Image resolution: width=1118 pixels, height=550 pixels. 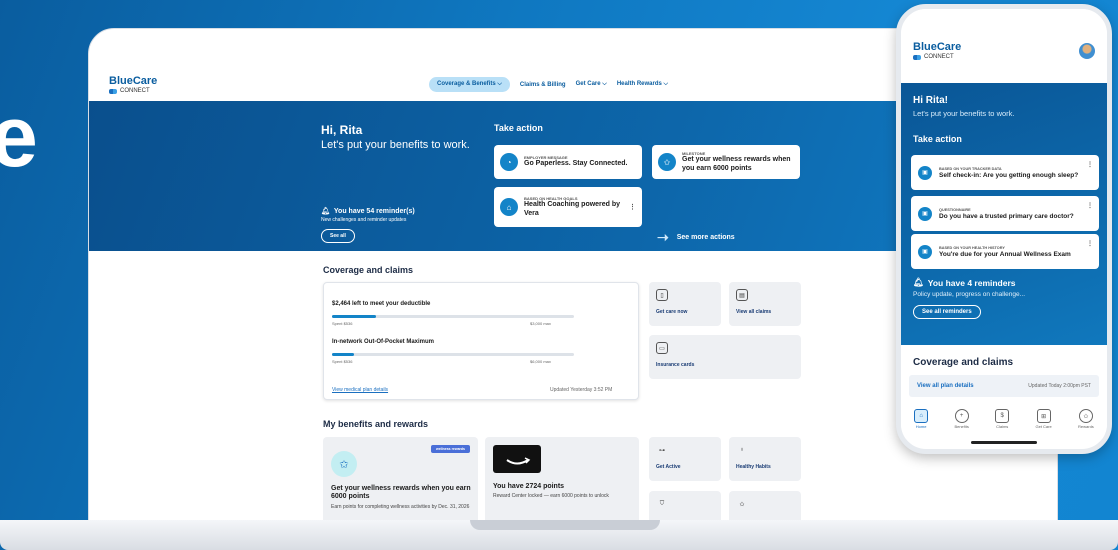 What do you see at coordinates (662, 503) in the screenshot?
I see `shield-icon: ⛉` at bounding box center [662, 503].